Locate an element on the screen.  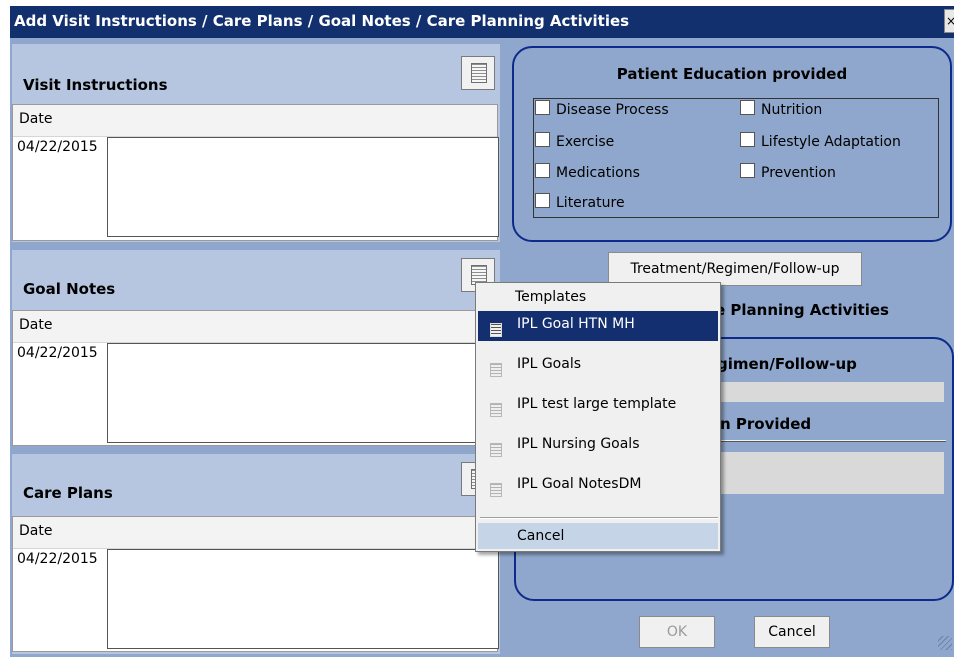
menu-separator is located at coordinates (599, 518).